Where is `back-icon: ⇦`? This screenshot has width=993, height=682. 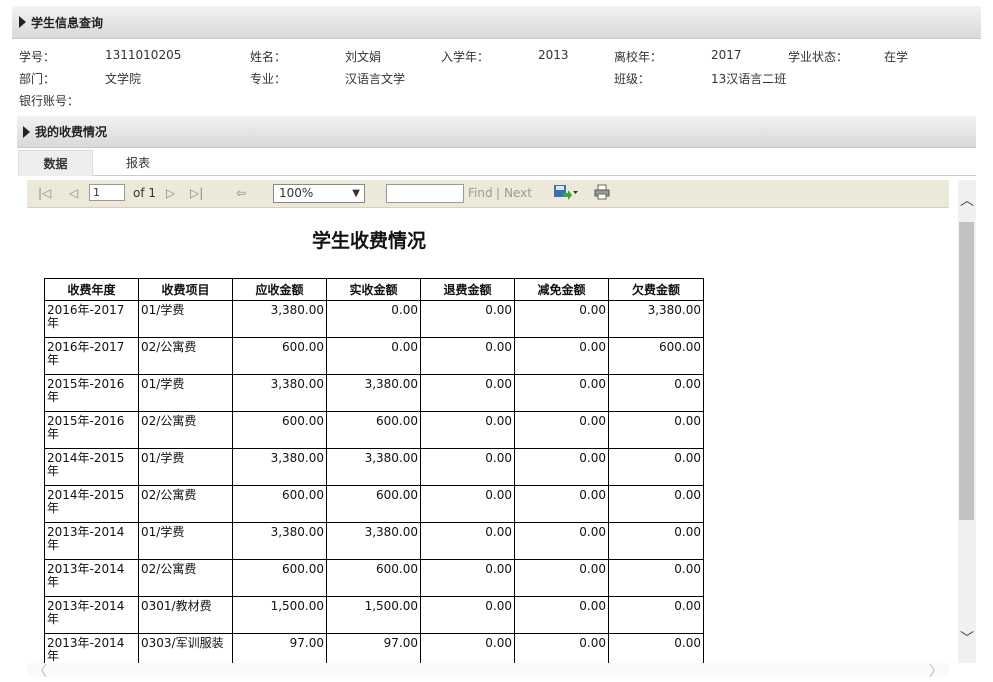
back-icon: ⇦ is located at coordinates (241, 193).